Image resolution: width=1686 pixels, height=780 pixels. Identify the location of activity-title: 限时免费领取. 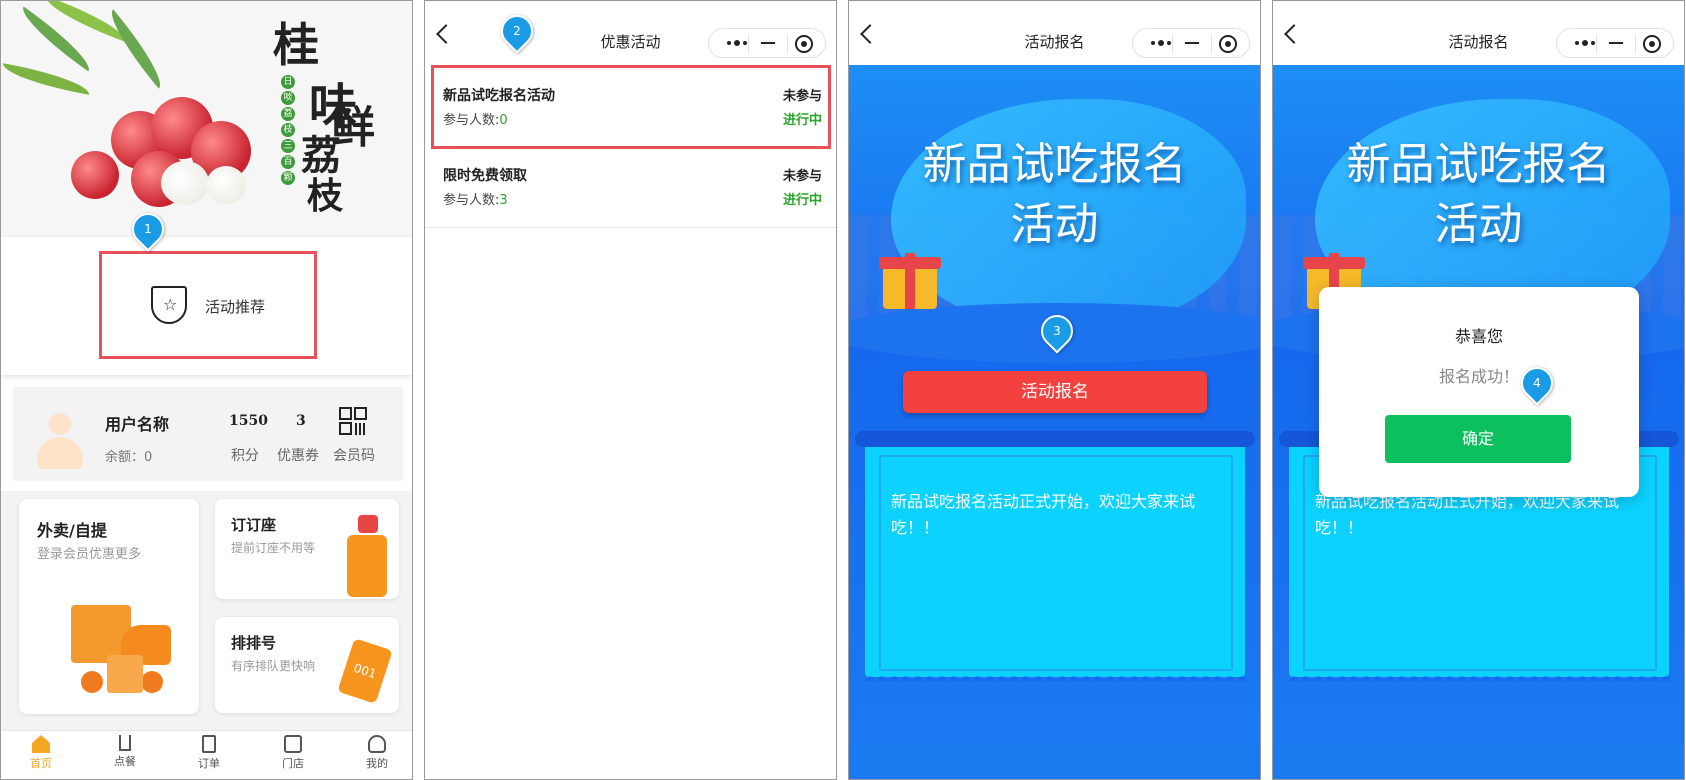
(485, 176).